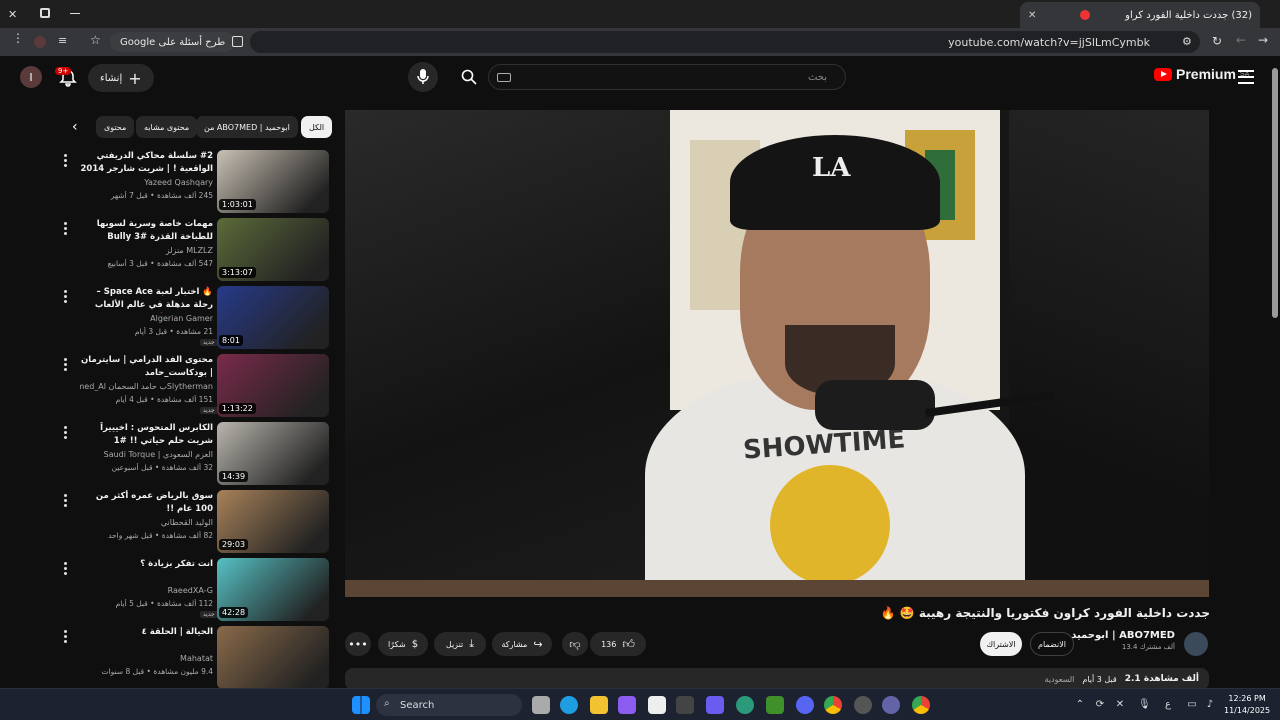 This screenshot has height=720, width=1280. I want to click on chrome-profile-icon, so click(921, 705).